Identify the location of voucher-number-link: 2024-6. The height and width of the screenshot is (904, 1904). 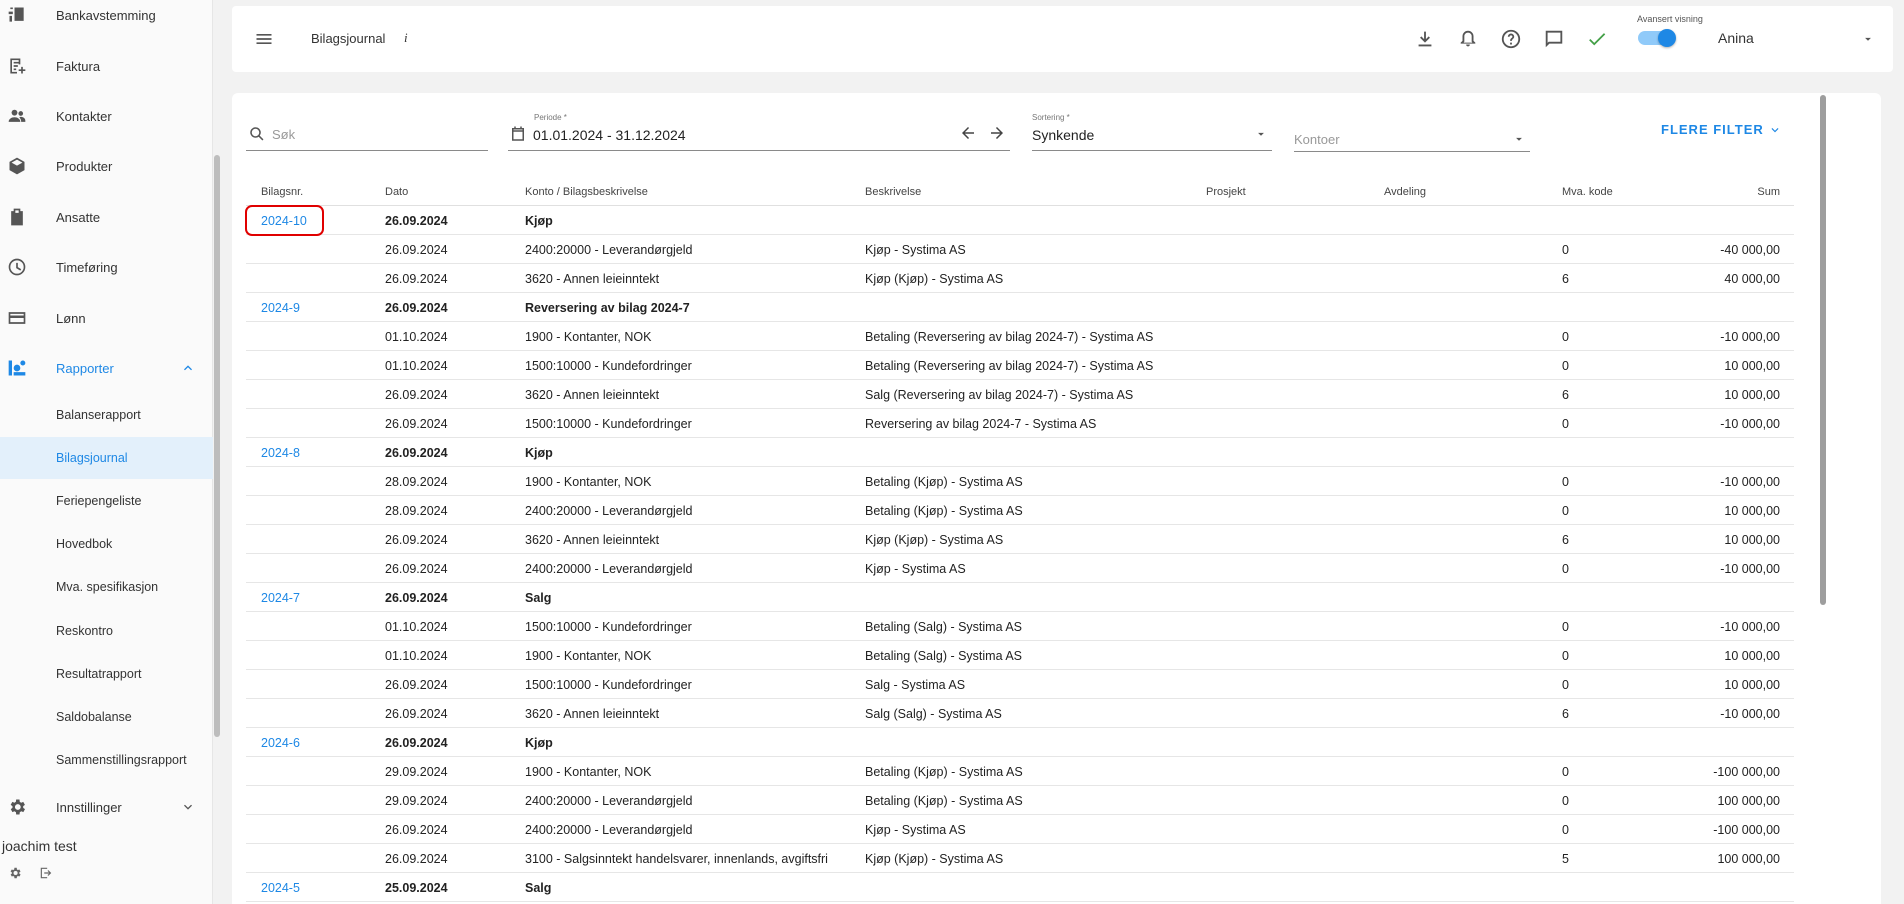
(280, 743).